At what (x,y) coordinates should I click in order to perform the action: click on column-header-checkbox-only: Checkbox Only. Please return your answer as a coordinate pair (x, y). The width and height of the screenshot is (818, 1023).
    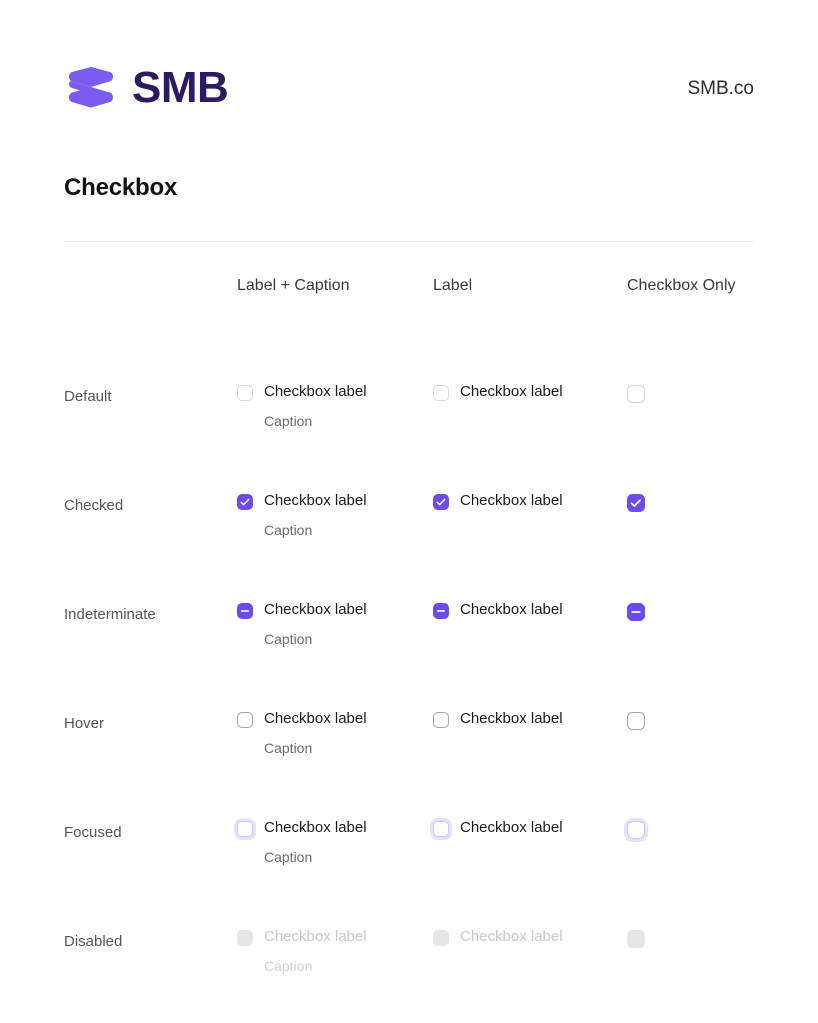
    Looking at the image, I should click on (681, 285).